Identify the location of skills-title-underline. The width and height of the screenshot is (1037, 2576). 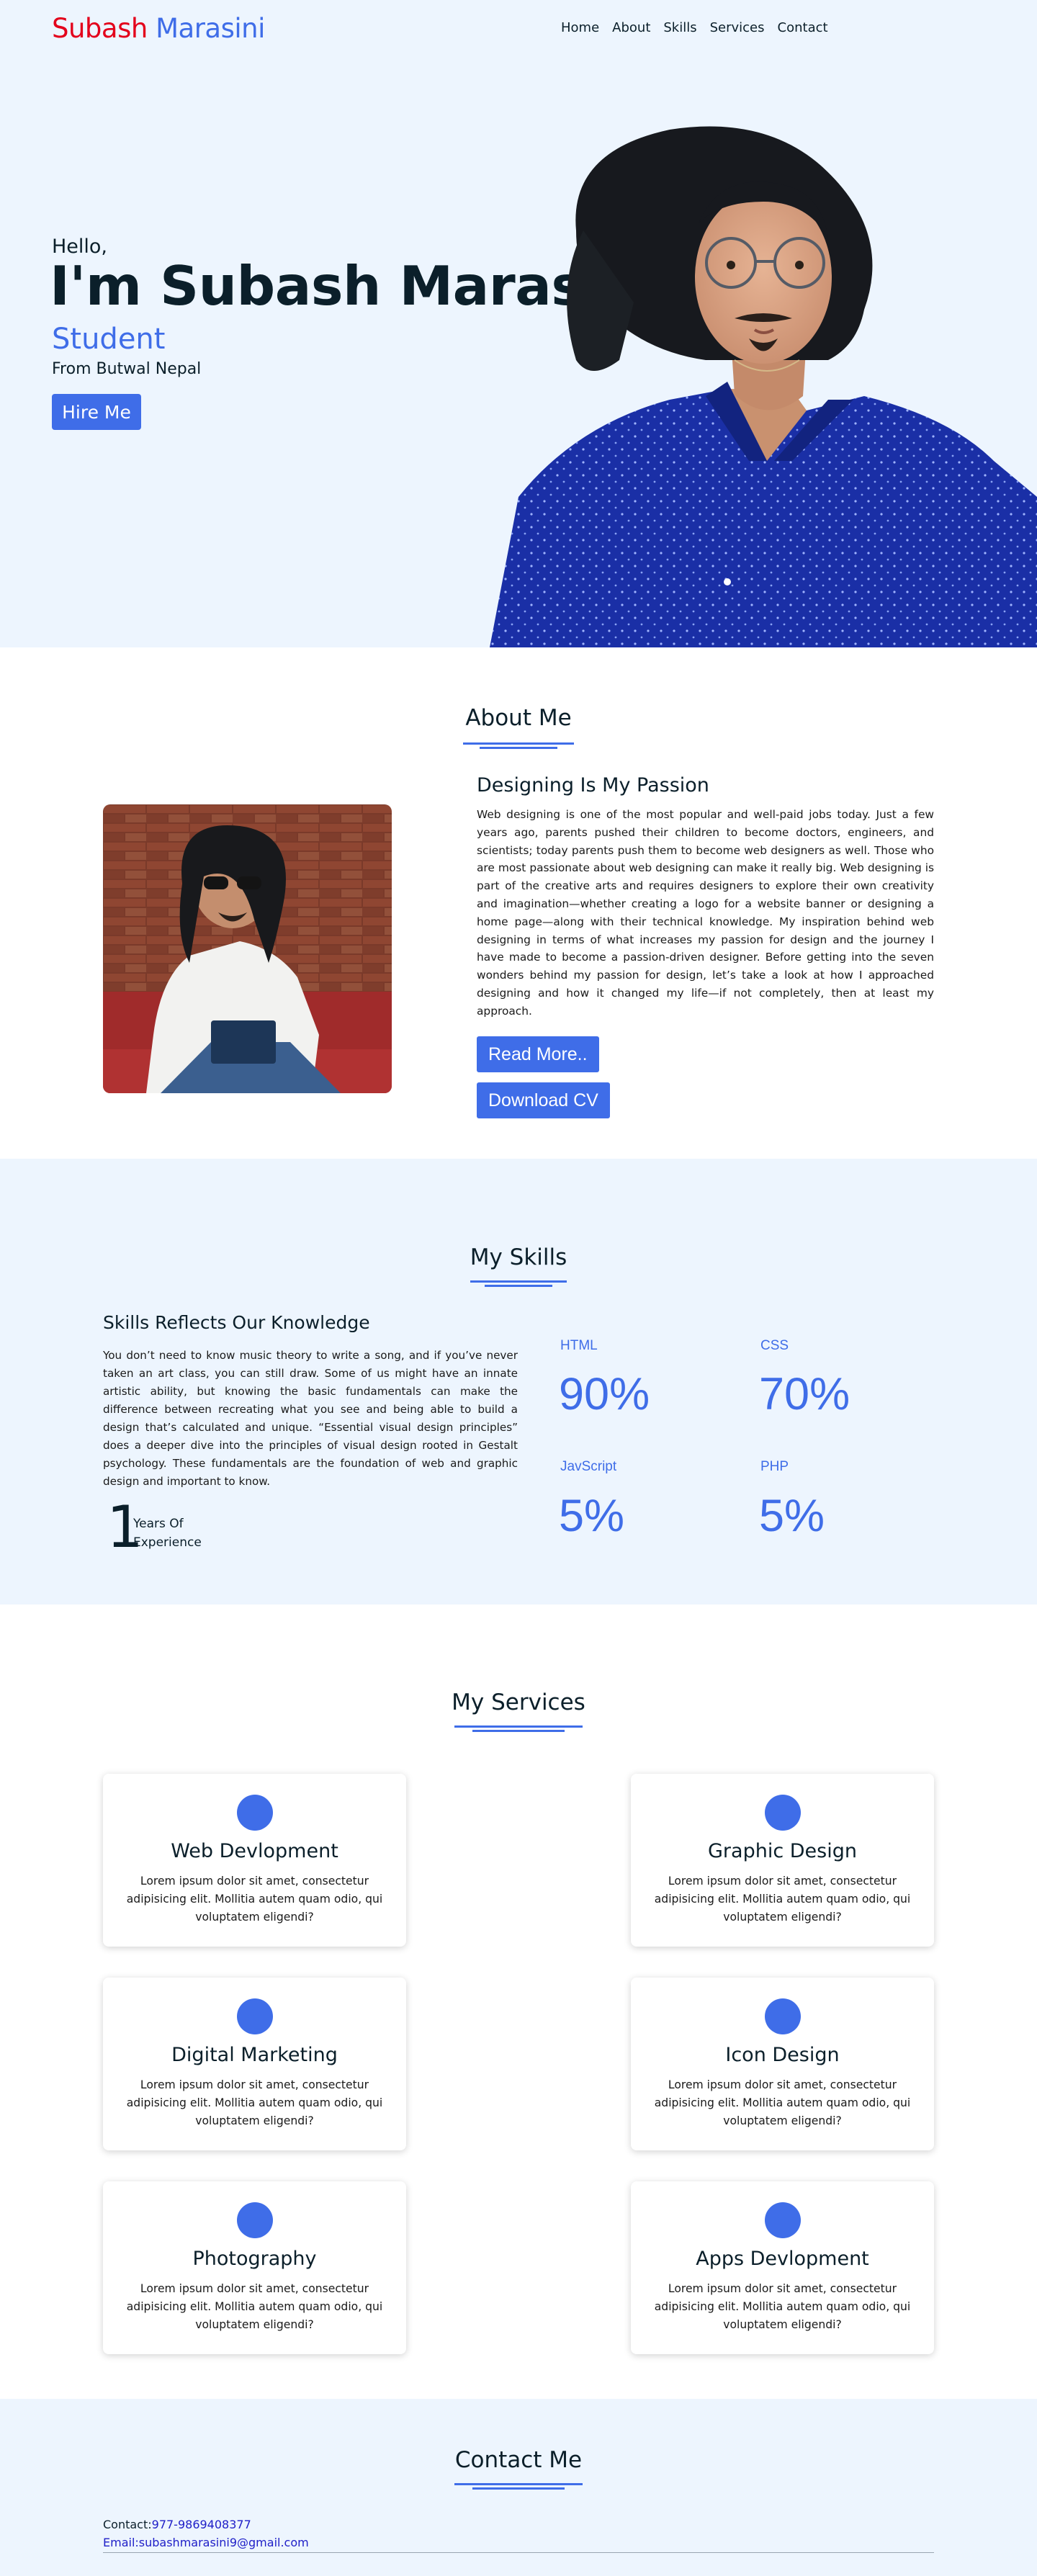
(518, 1281).